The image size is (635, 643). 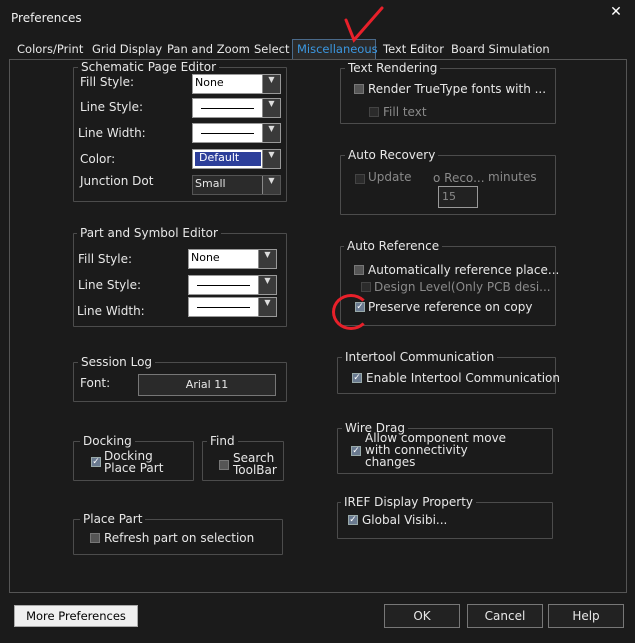 What do you see at coordinates (134, 468) in the screenshot?
I see `docking-label-2: Place Part` at bounding box center [134, 468].